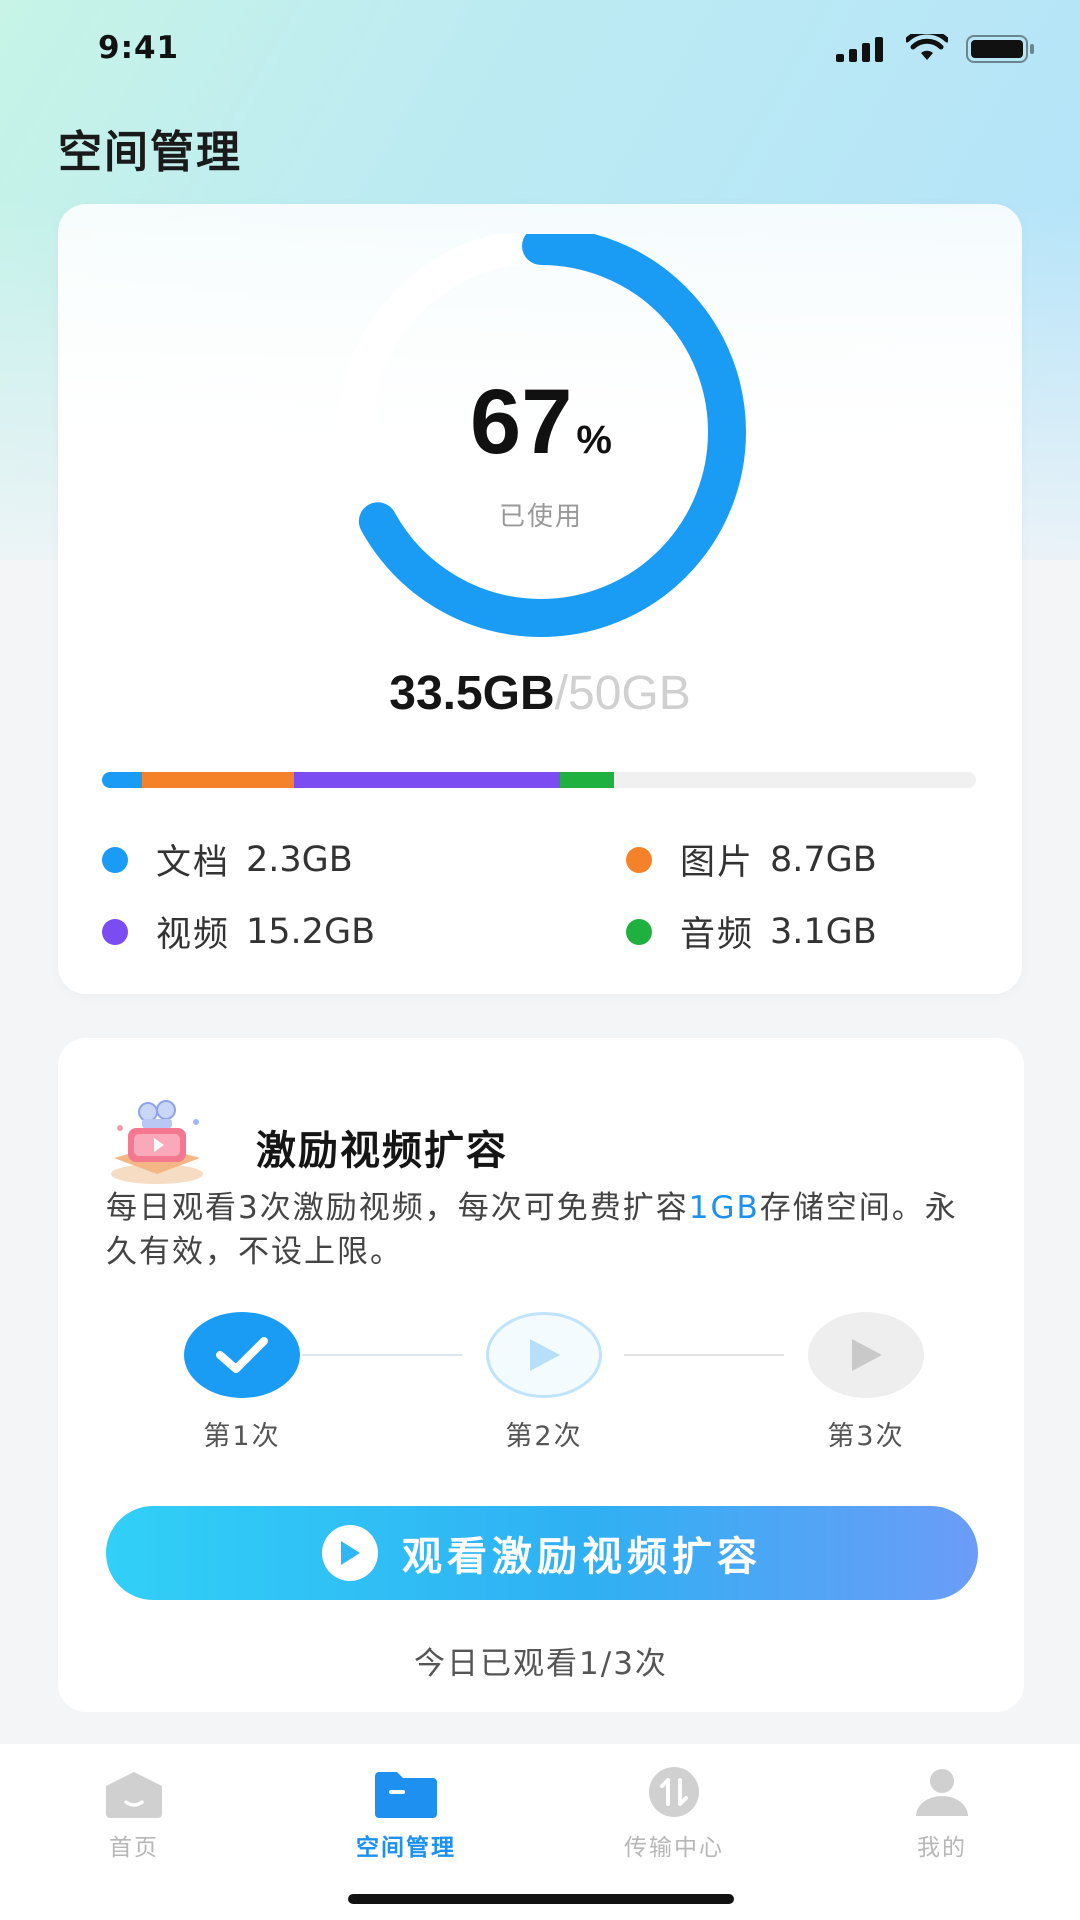 This screenshot has width=1080, height=1920. Describe the element at coordinates (382, 1151) in the screenshot. I see `reward-title: 激励视频扩容` at that location.